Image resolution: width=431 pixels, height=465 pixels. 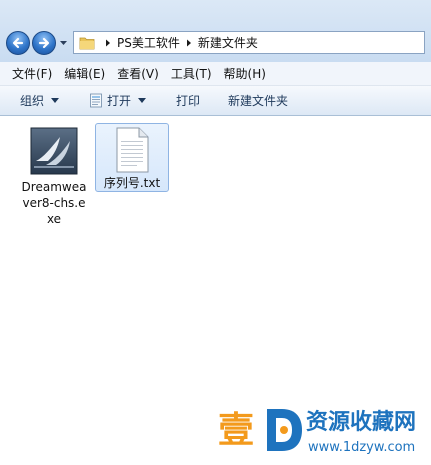 I want to click on navigation-bar: PS美工软件 新建文件夹, so click(x=215, y=31).